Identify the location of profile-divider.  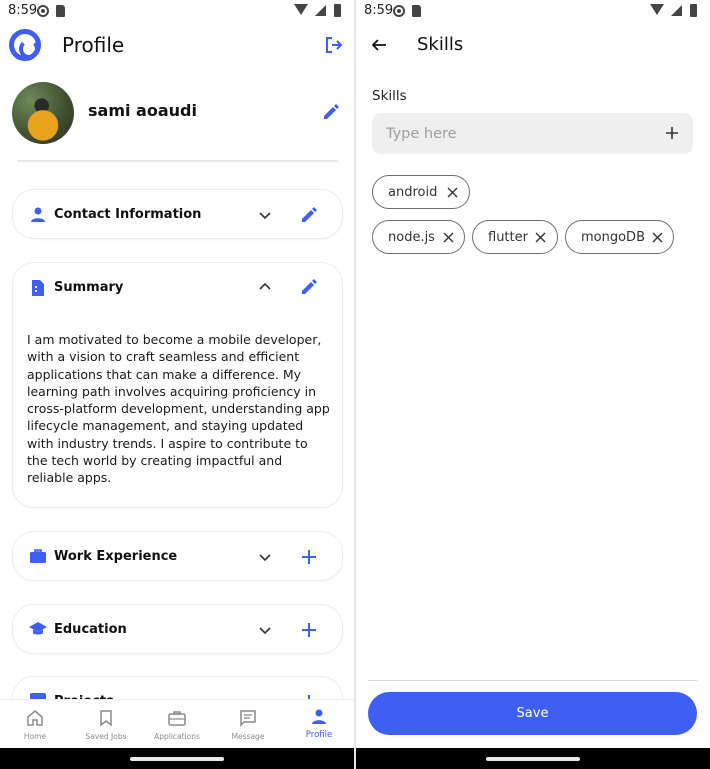
(177, 161).